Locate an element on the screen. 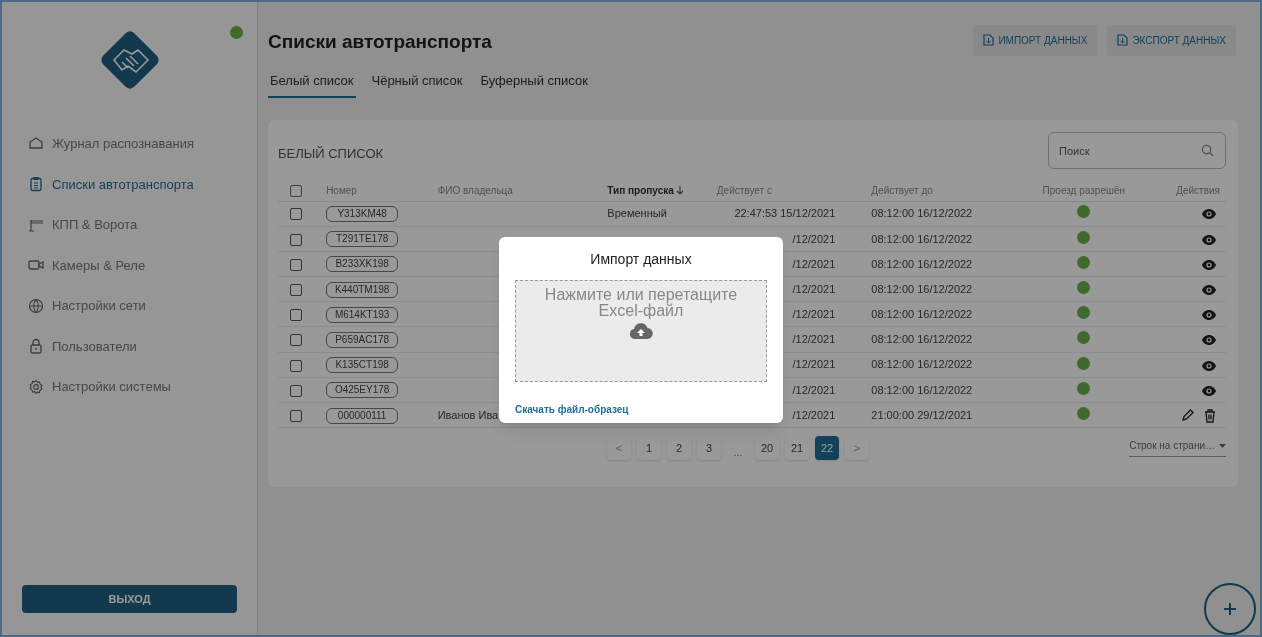 Image resolution: width=1262 pixels, height=637 pixels. sidebar-item: Настройки системы is located at coordinates (99, 387).